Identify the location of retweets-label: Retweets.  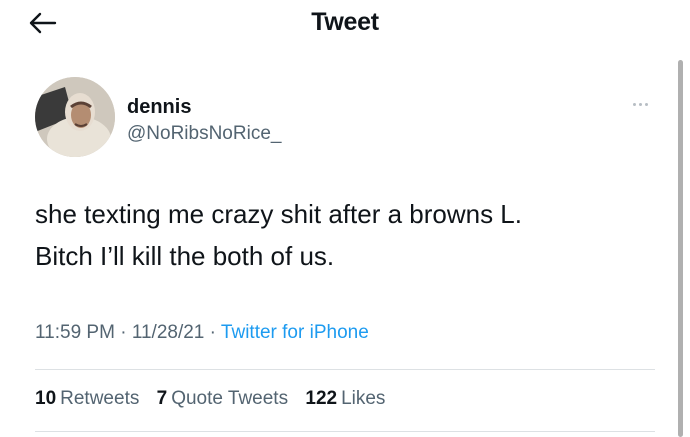
(100, 398).